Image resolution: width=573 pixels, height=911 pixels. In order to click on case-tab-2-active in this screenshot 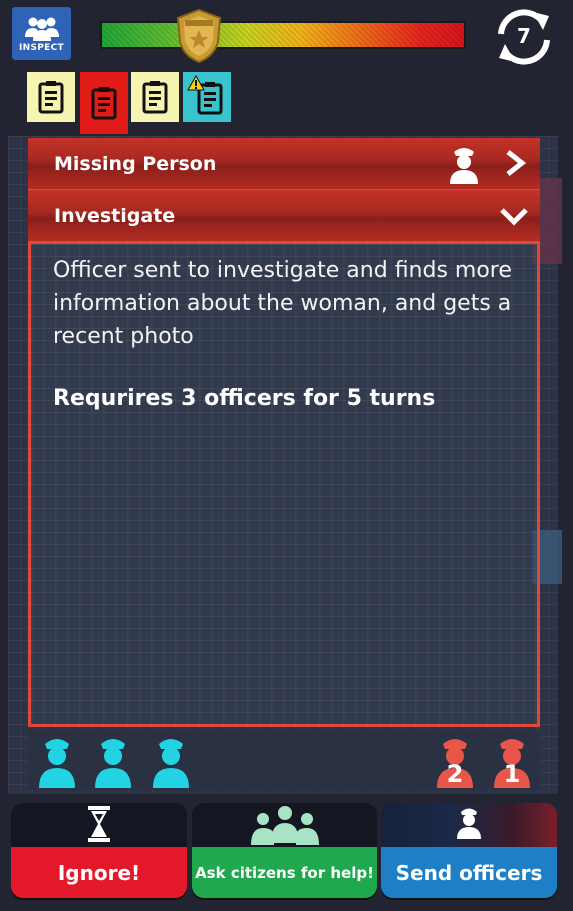, I will do `click(104, 103)`.